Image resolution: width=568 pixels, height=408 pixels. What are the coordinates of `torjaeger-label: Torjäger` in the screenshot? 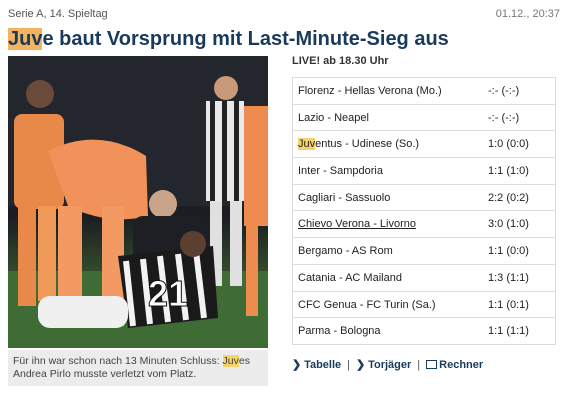 It's located at (390, 365).